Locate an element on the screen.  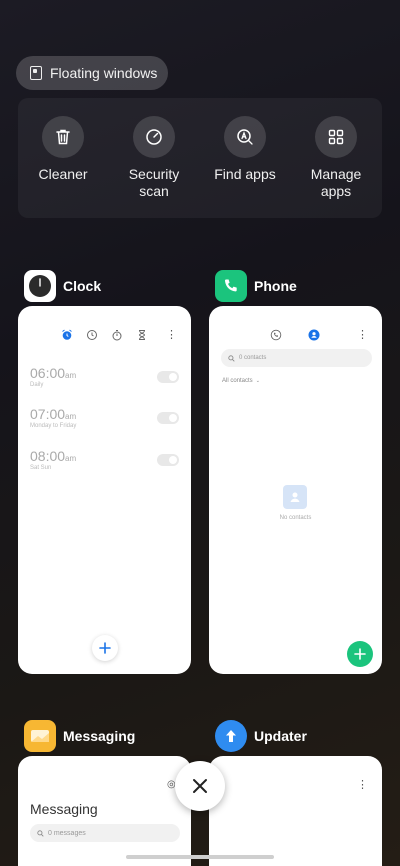
timer-tab-icon is located at coordinates (142, 335).